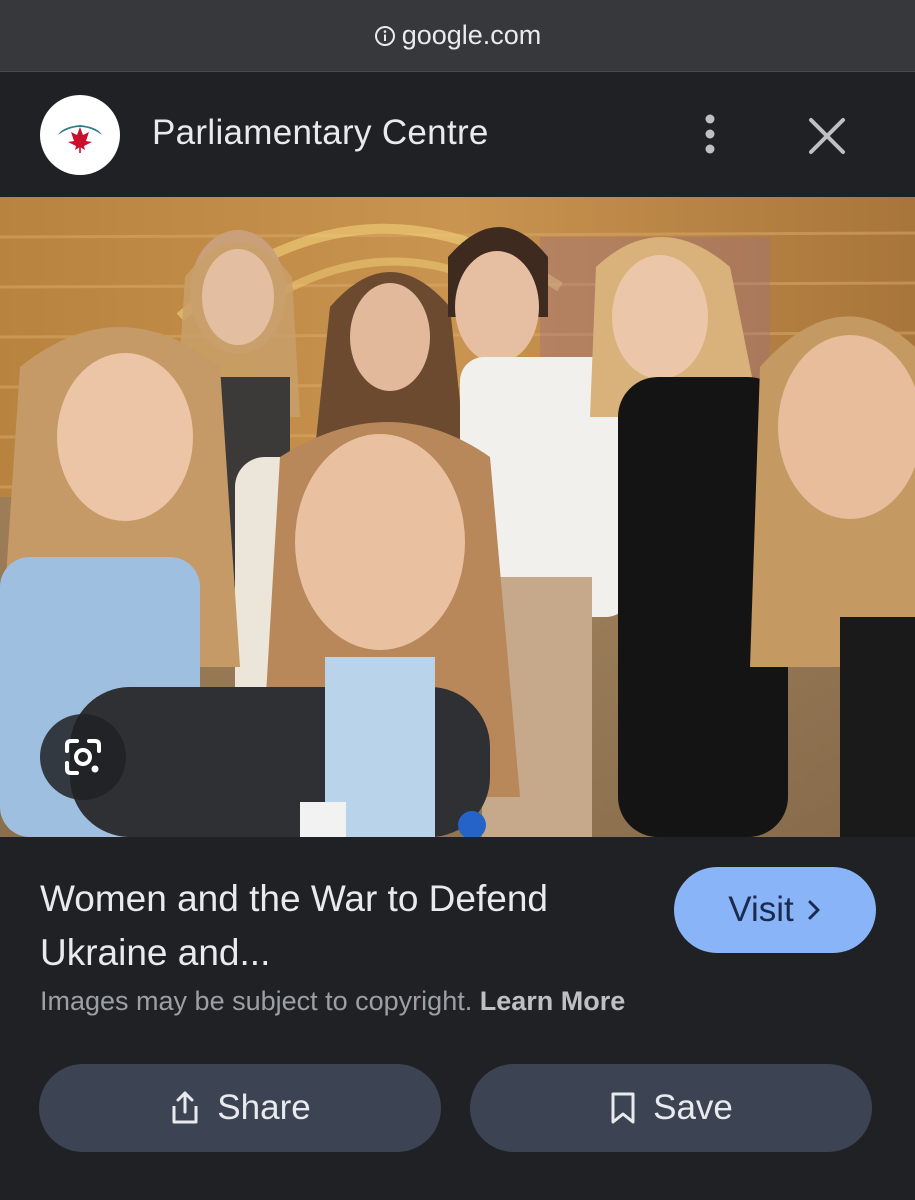  What do you see at coordinates (623, 1108) in the screenshot?
I see `bookmark-icon` at bounding box center [623, 1108].